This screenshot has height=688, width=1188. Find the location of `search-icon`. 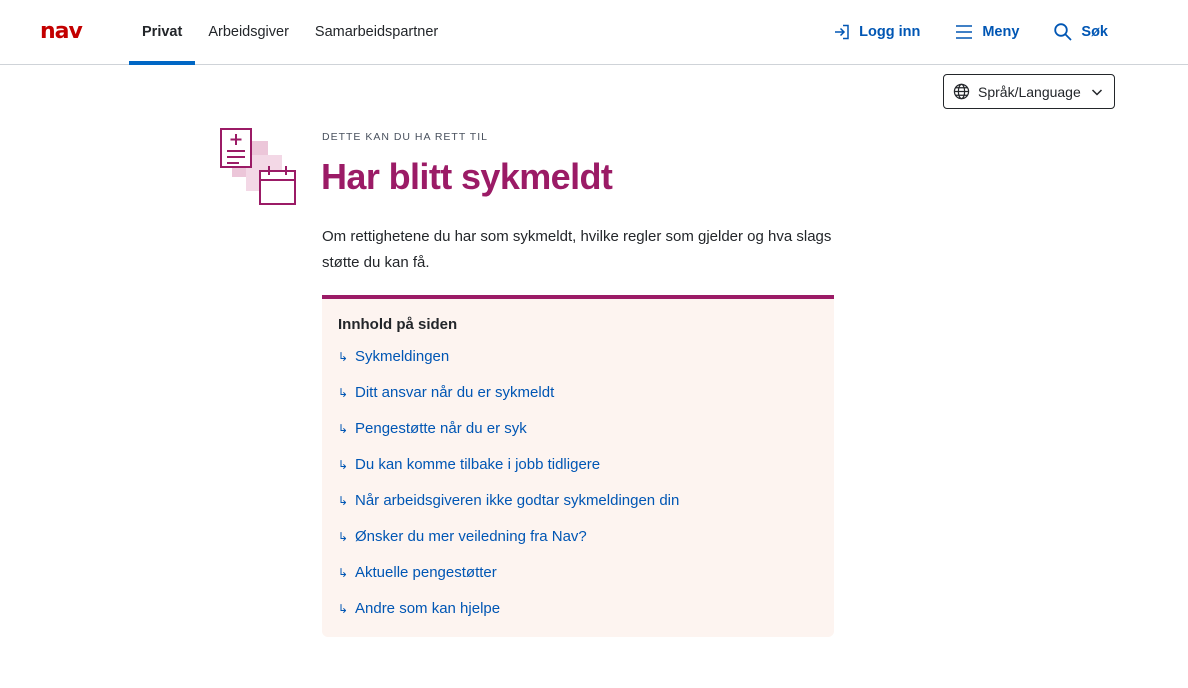

search-icon is located at coordinates (1063, 32).